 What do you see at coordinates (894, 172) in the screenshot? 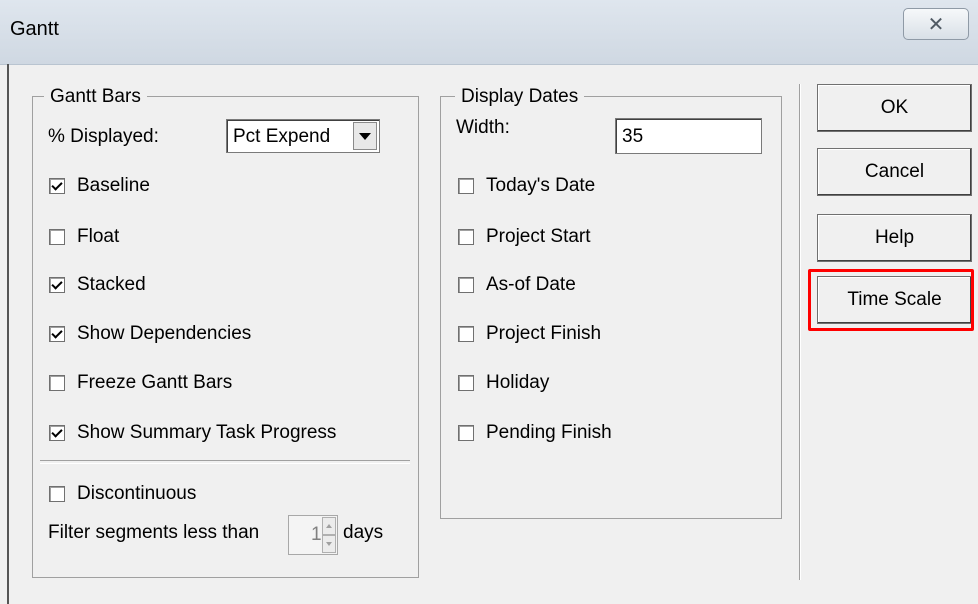
I see `cancel-button: Cancel` at bounding box center [894, 172].